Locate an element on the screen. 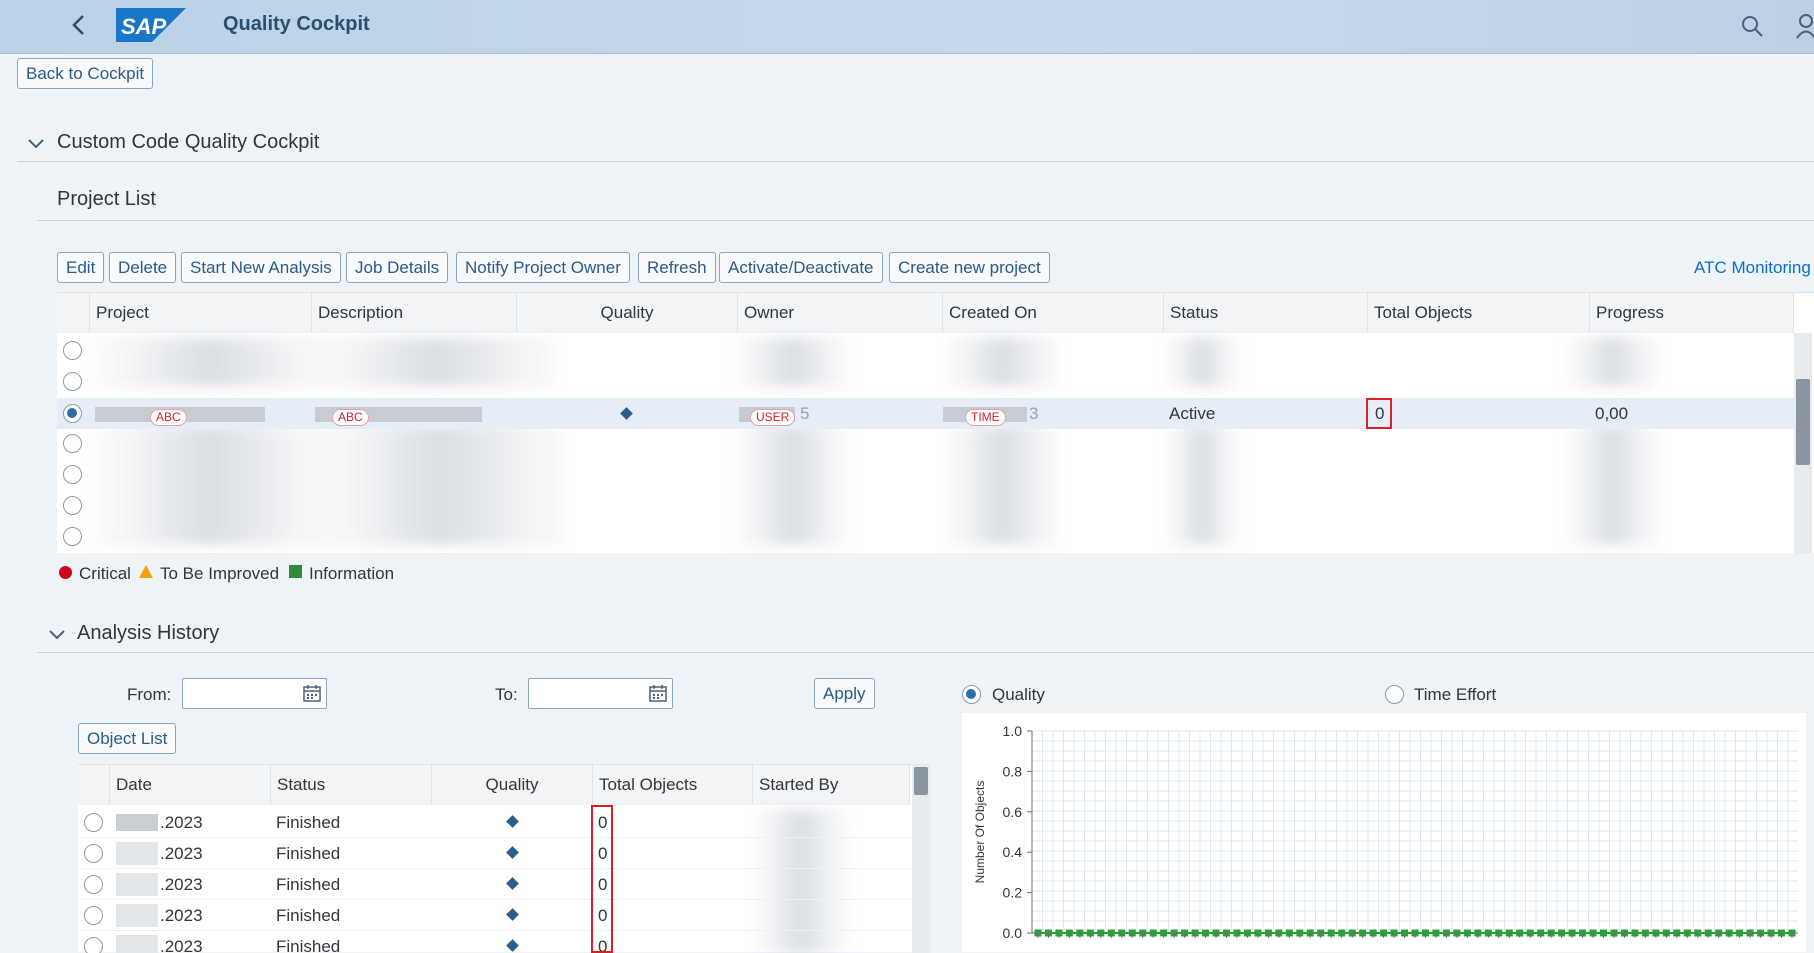 The width and height of the screenshot is (1814, 953). project-list-title: Project List is located at coordinates (106, 199).